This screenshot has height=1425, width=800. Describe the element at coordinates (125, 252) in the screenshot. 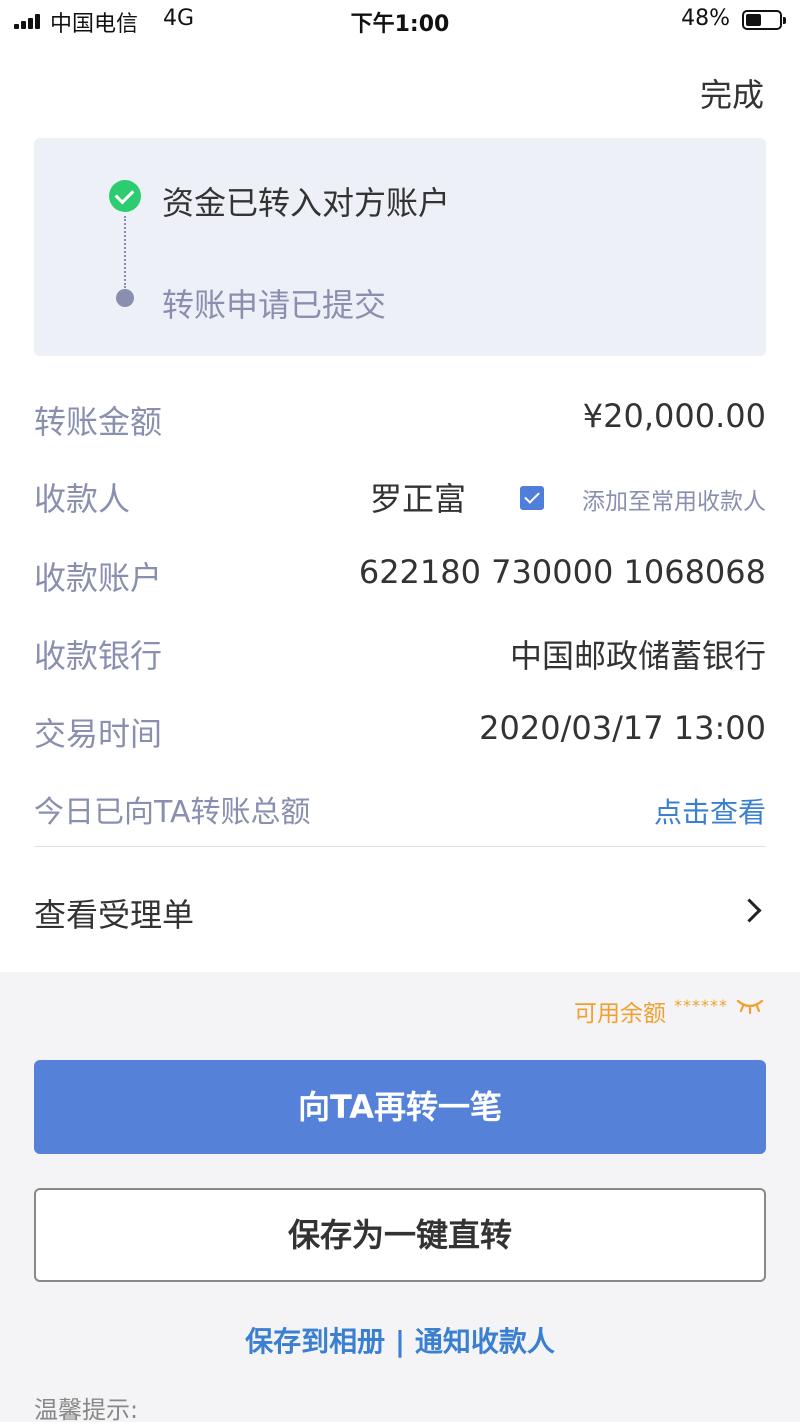

I see `progress-connector` at that location.